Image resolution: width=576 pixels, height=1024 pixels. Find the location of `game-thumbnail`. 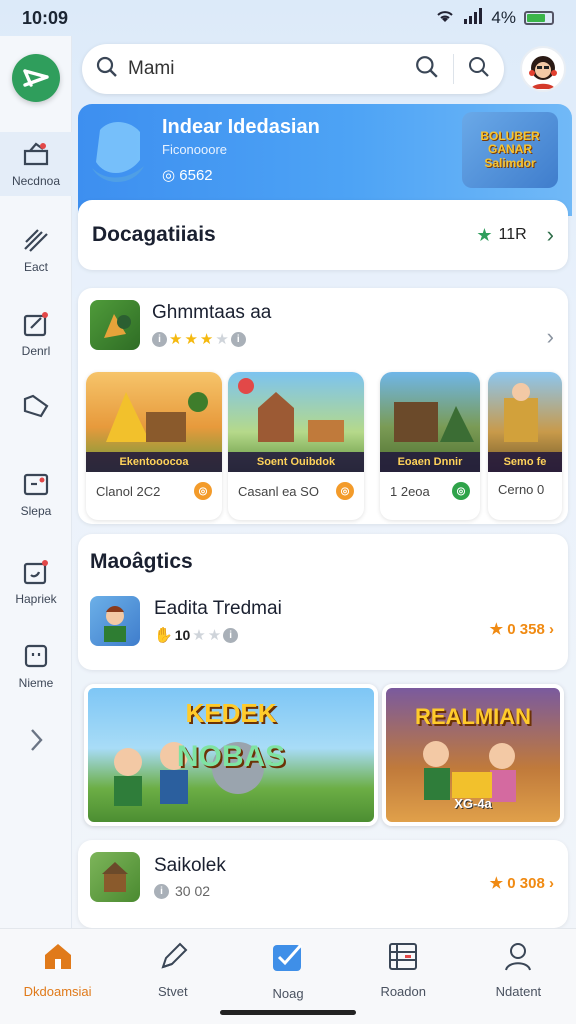

game-thumbnail is located at coordinates (115, 325).